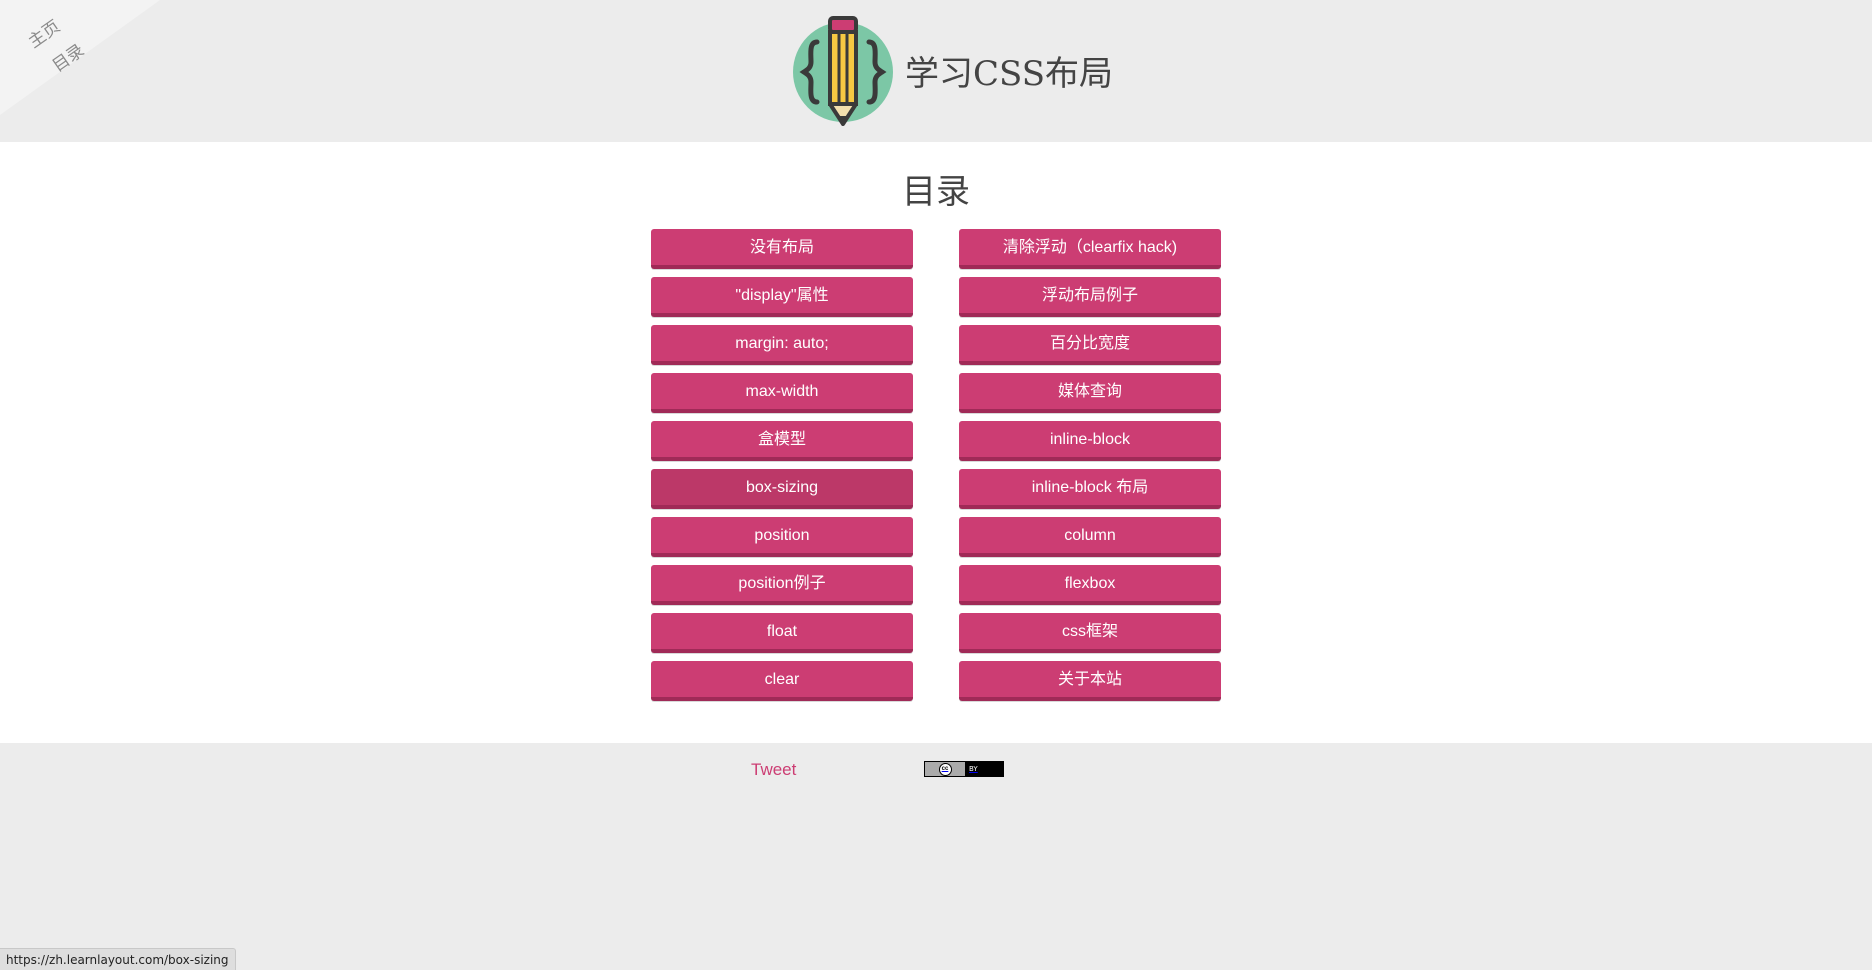 The width and height of the screenshot is (1872, 970). What do you see at coordinates (1090, 297) in the screenshot?
I see `nav-button-float-layout: 浮动布局例子` at bounding box center [1090, 297].